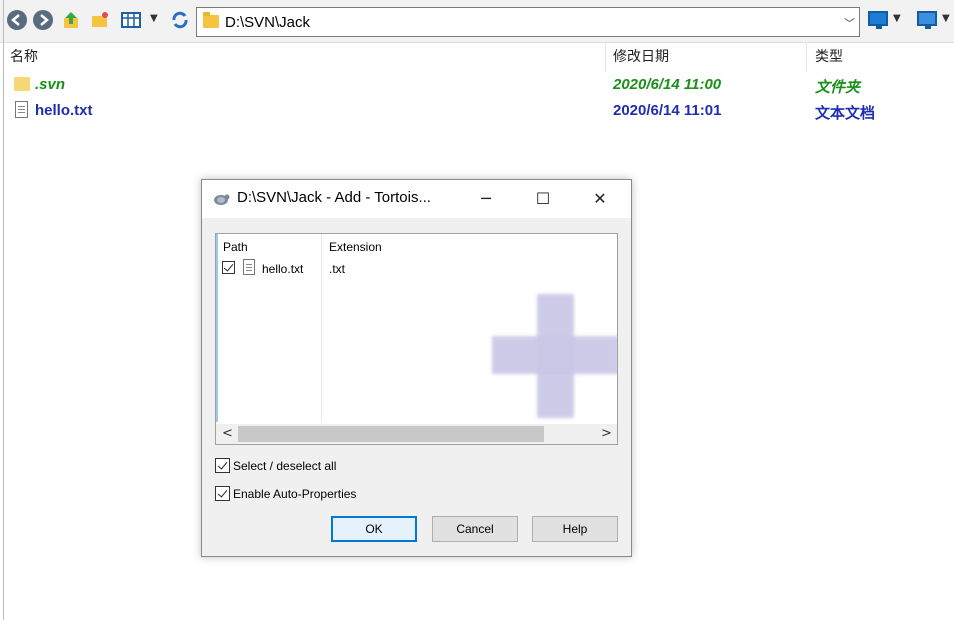 This screenshot has width=954, height=620. Describe the element at coordinates (849, 23) in the screenshot. I see `chevron-down-icon: ﹀` at that location.